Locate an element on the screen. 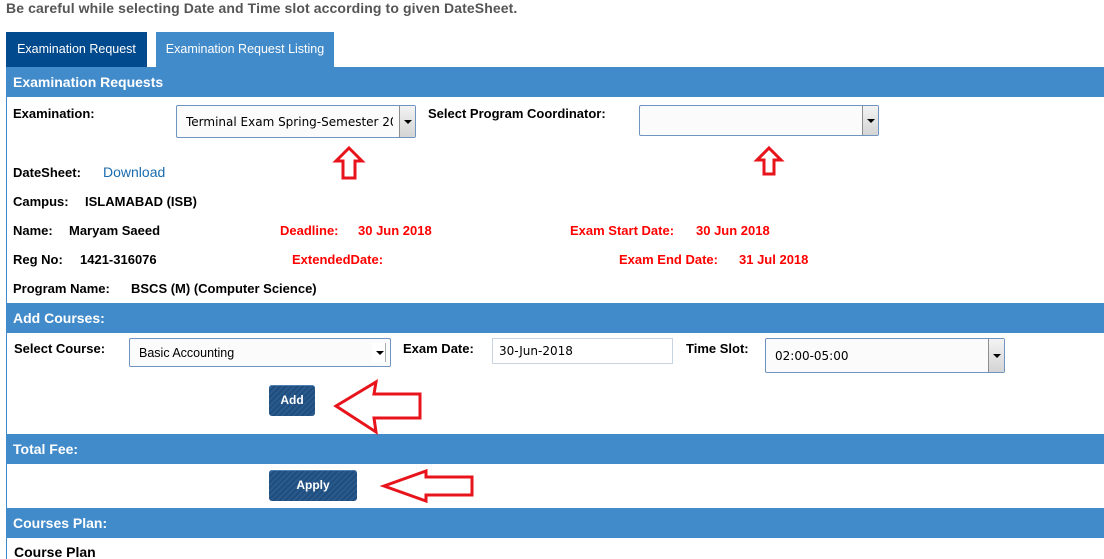 The image size is (1104, 559). deadline-value: 30 Jun 2018 is located at coordinates (395, 230).